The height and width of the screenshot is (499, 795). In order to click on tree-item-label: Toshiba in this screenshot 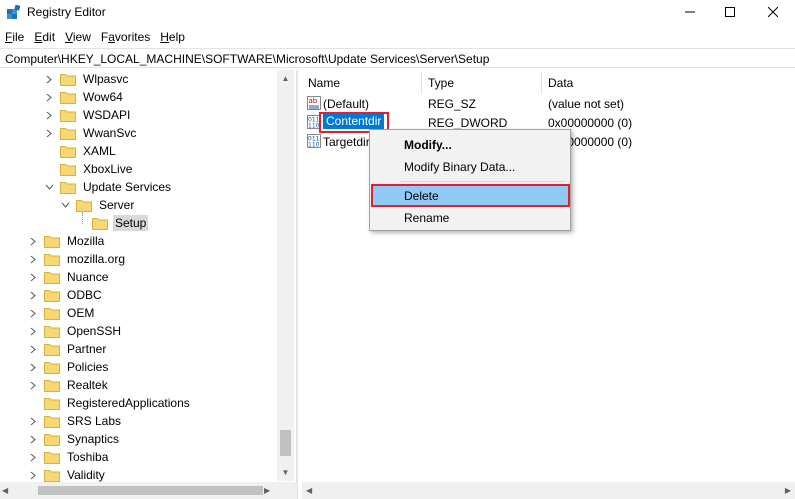, I will do `click(88, 457)`.